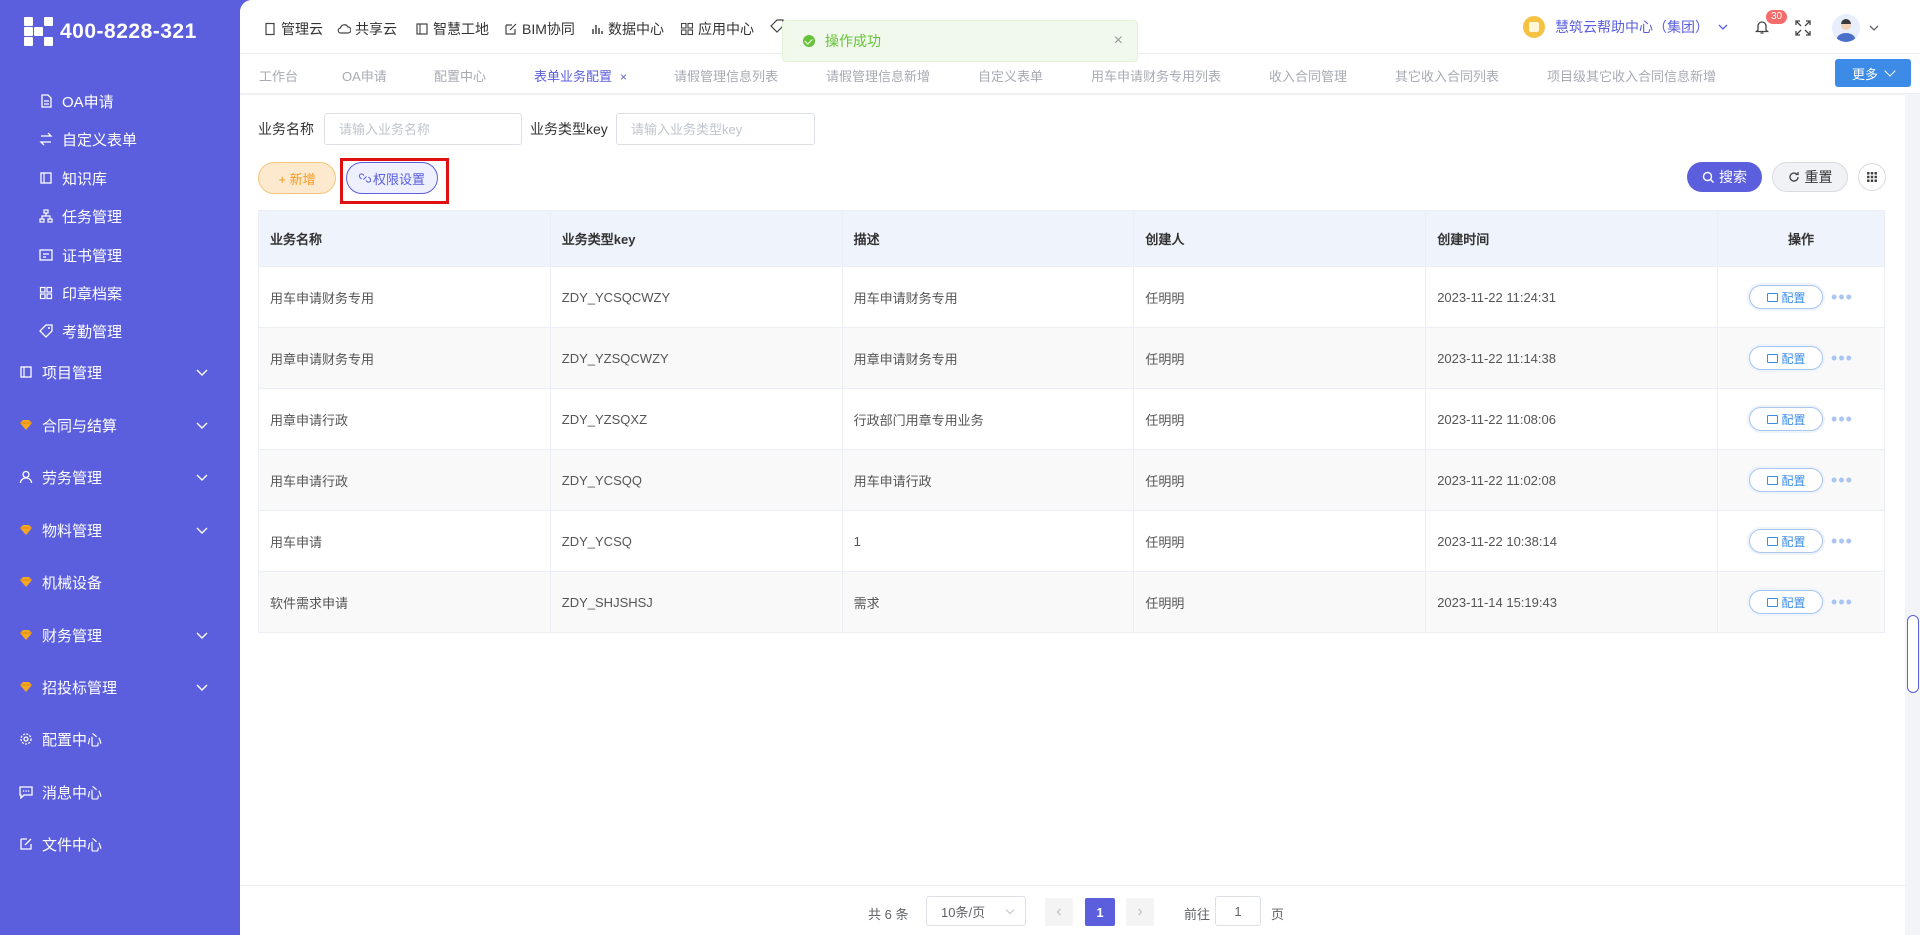 The image size is (1920, 935). I want to click on tab-custom-form: 自定义表单, so click(1010, 75).